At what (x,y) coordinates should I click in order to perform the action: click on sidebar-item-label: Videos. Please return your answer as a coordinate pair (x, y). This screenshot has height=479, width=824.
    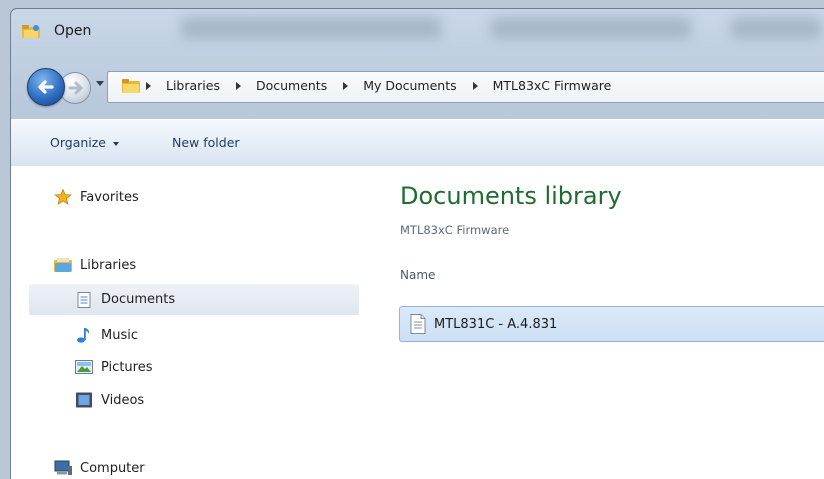
    Looking at the image, I should click on (123, 400).